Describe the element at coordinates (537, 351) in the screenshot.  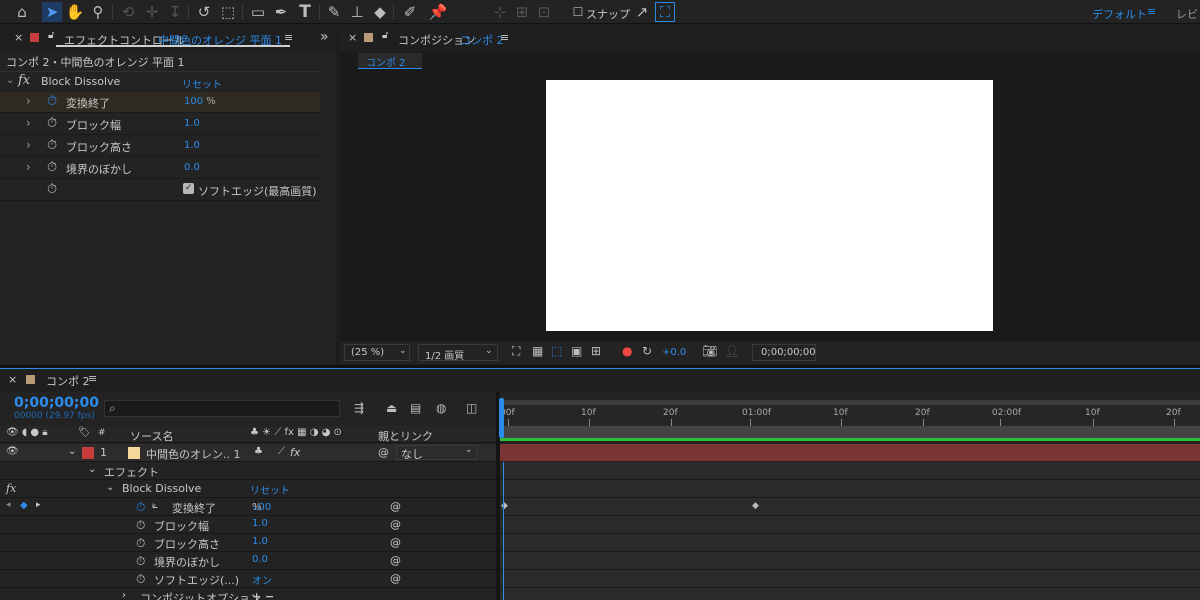
I see `transparency-grid-icon: ▦` at that location.